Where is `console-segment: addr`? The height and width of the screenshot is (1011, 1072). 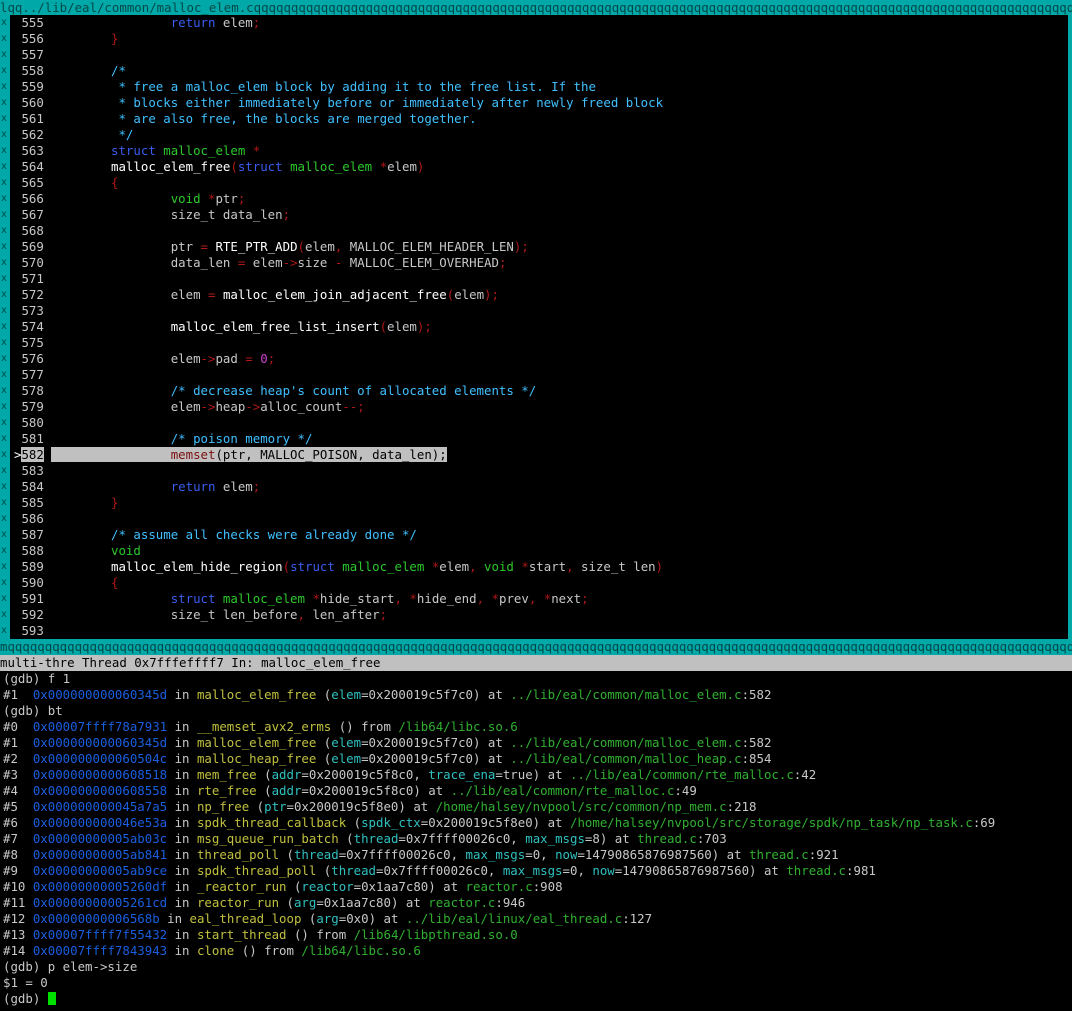 console-segment: addr is located at coordinates (286, 774).